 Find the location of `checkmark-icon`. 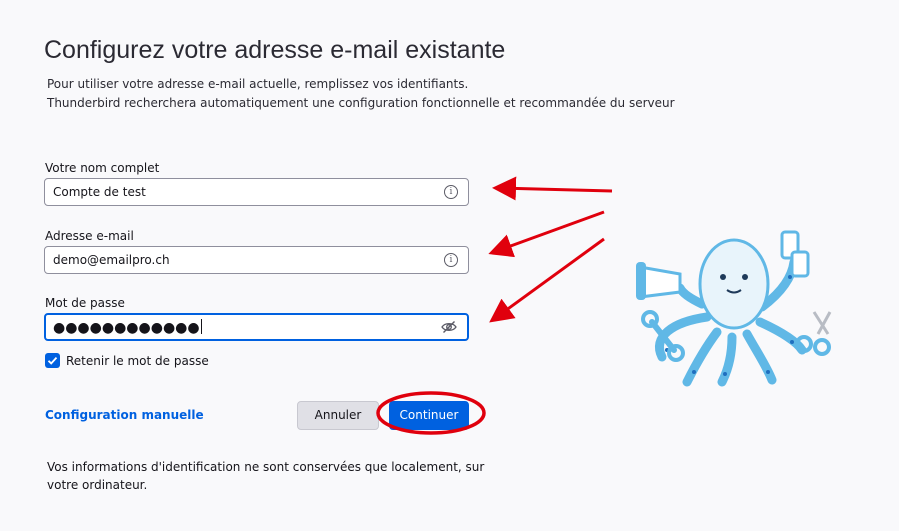

checkmark-icon is located at coordinates (52, 360).